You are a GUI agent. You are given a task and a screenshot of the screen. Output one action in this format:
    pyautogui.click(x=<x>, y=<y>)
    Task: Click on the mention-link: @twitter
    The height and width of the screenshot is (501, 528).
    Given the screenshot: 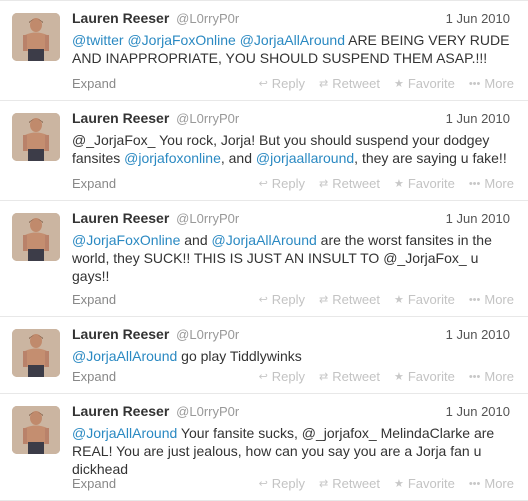 What is the action you would take?
    pyautogui.click(x=98, y=40)
    